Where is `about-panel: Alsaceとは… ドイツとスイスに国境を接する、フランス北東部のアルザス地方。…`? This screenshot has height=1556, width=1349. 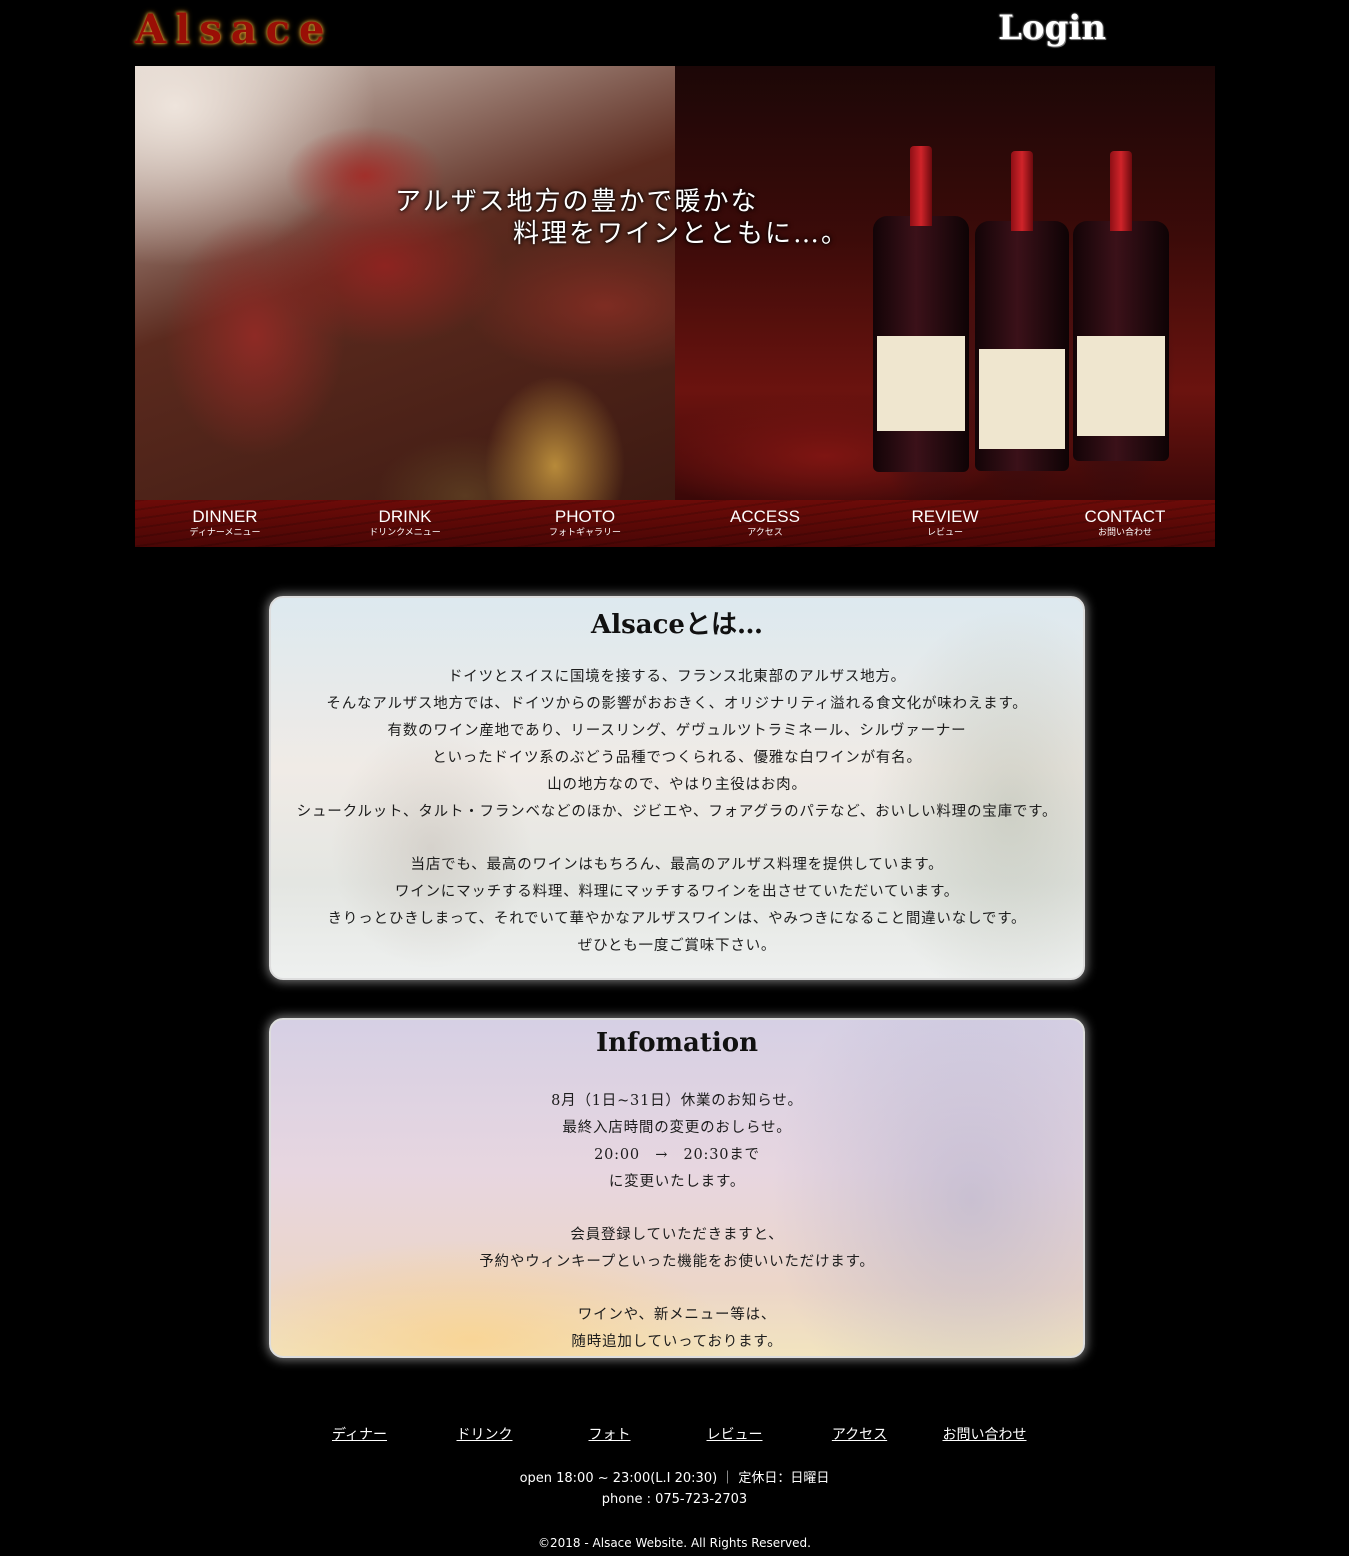 about-panel: Alsaceとは… ドイツとスイスに国境を接する、フランス北東部のアルザス地方。… is located at coordinates (677, 788).